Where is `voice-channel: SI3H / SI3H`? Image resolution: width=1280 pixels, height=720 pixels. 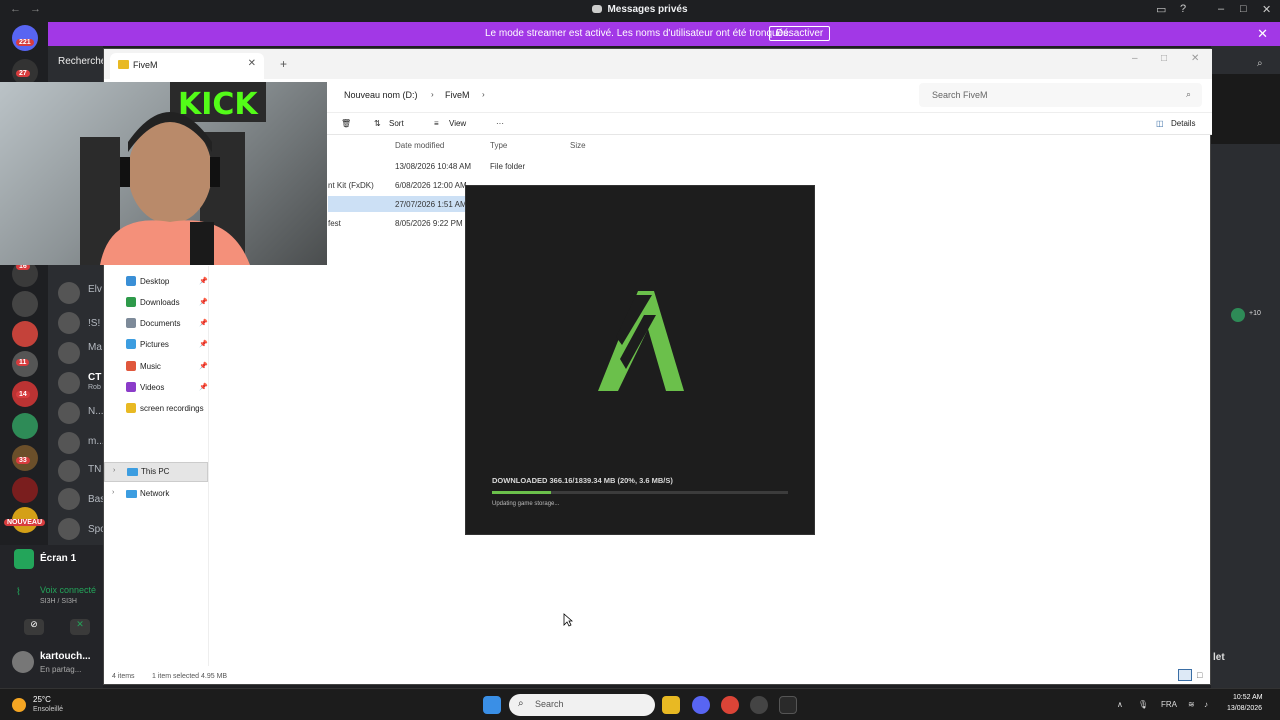
voice-channel: SI3H / SI3H is located at coordinates (58, 601).